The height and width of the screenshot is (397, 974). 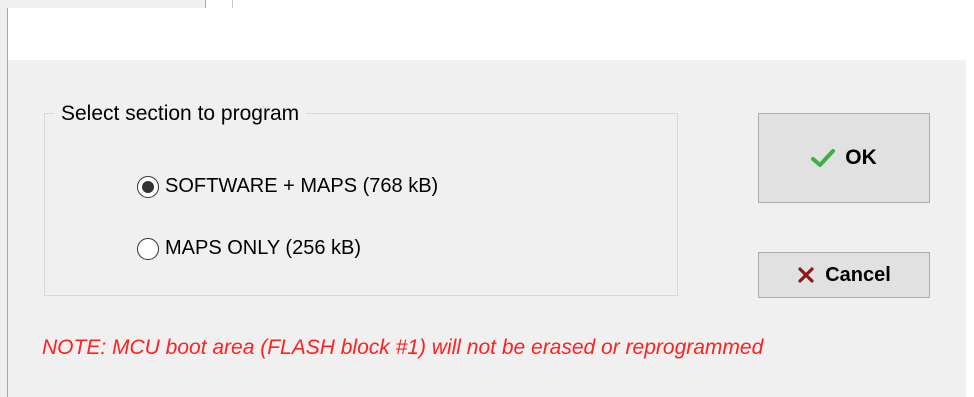 I want to click on x-icon, so click(x=806, y=275).